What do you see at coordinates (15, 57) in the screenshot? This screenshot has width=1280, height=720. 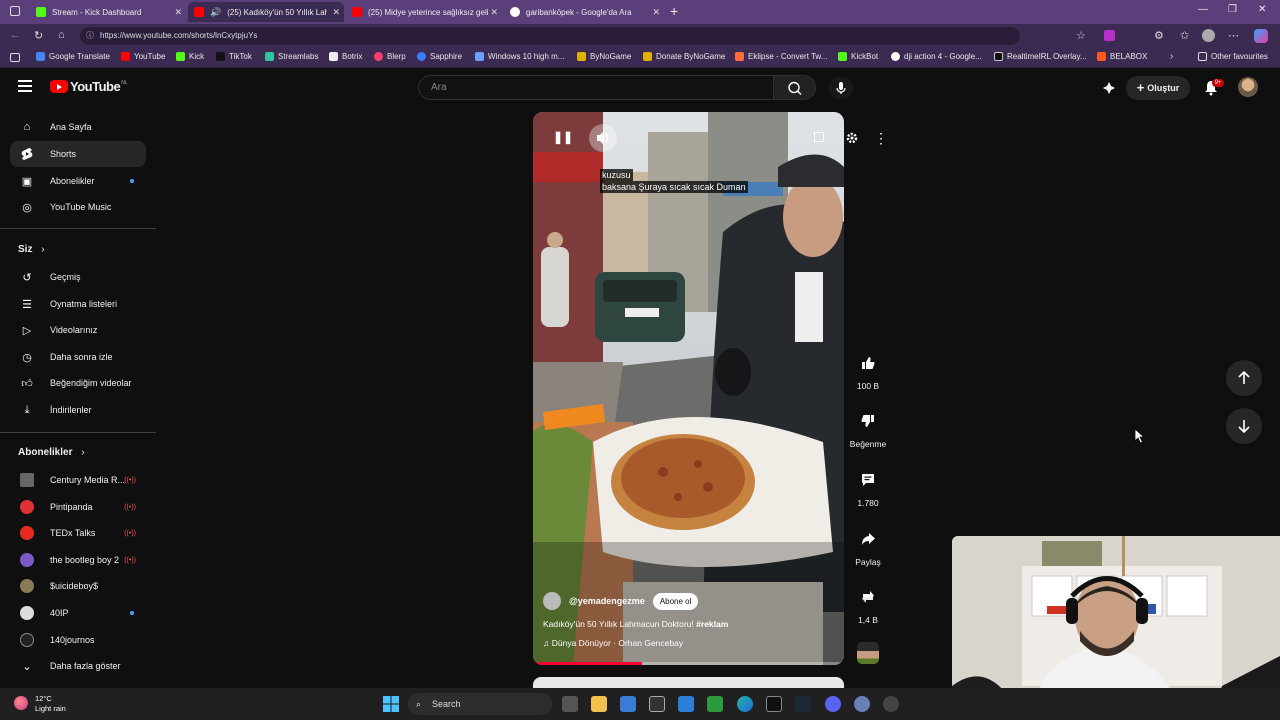 I see `collections-icon` at bounding box center [15, 57].